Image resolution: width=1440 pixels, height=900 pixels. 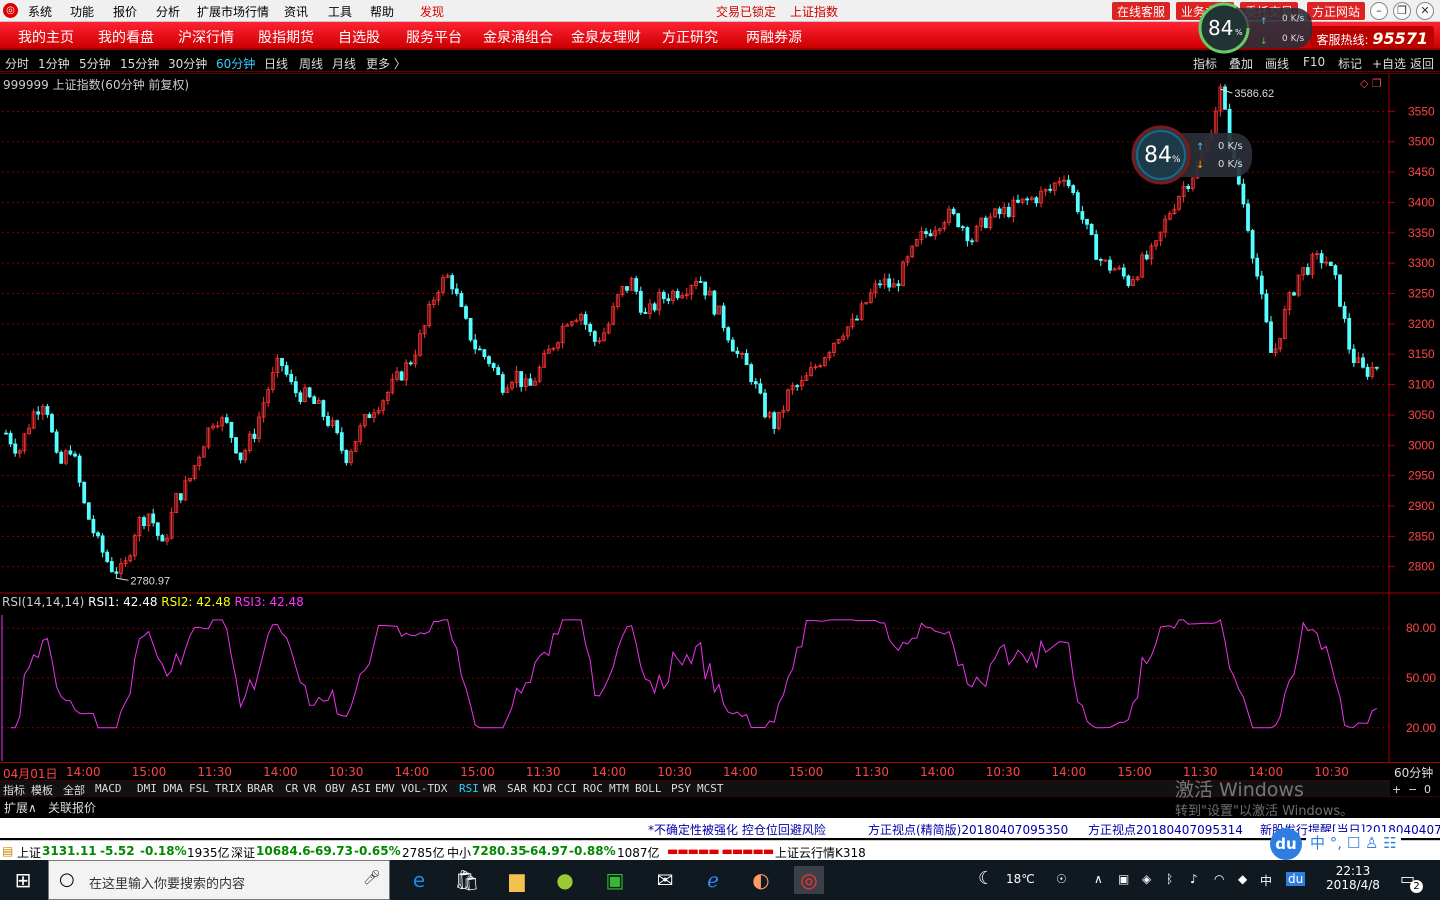 I want to click on indicator-tab-sar: SAR, so click(x=517, y=788).